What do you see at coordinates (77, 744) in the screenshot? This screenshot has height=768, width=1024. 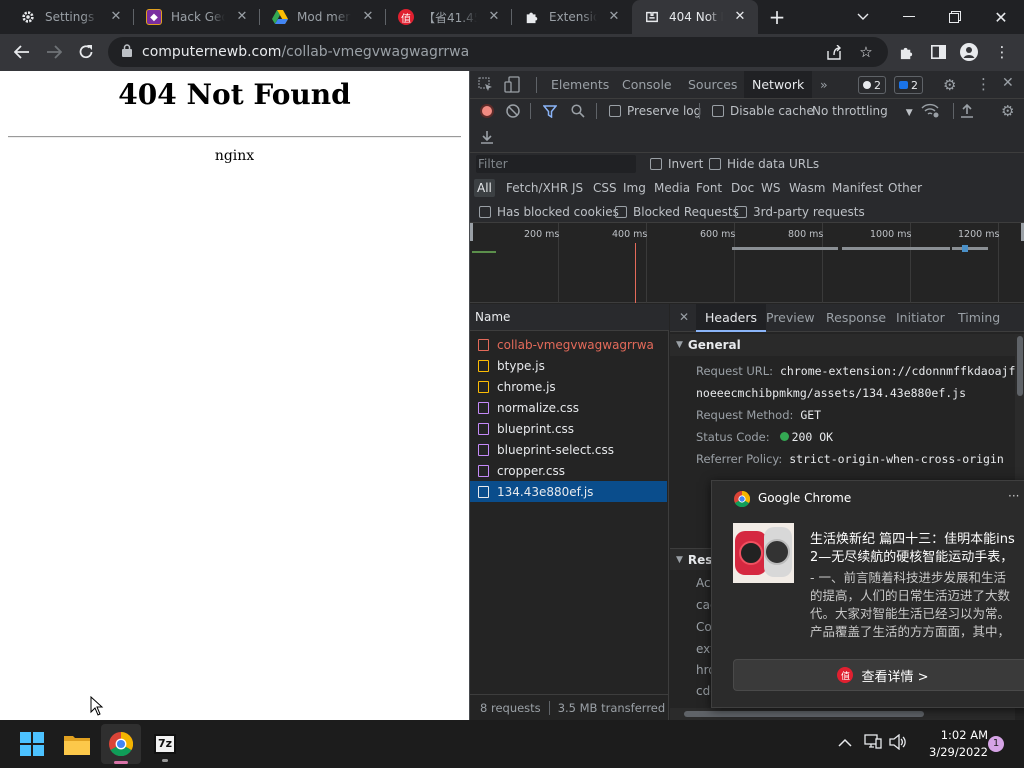 I see `file-explorer-icon` at bounding box center [77, 744].